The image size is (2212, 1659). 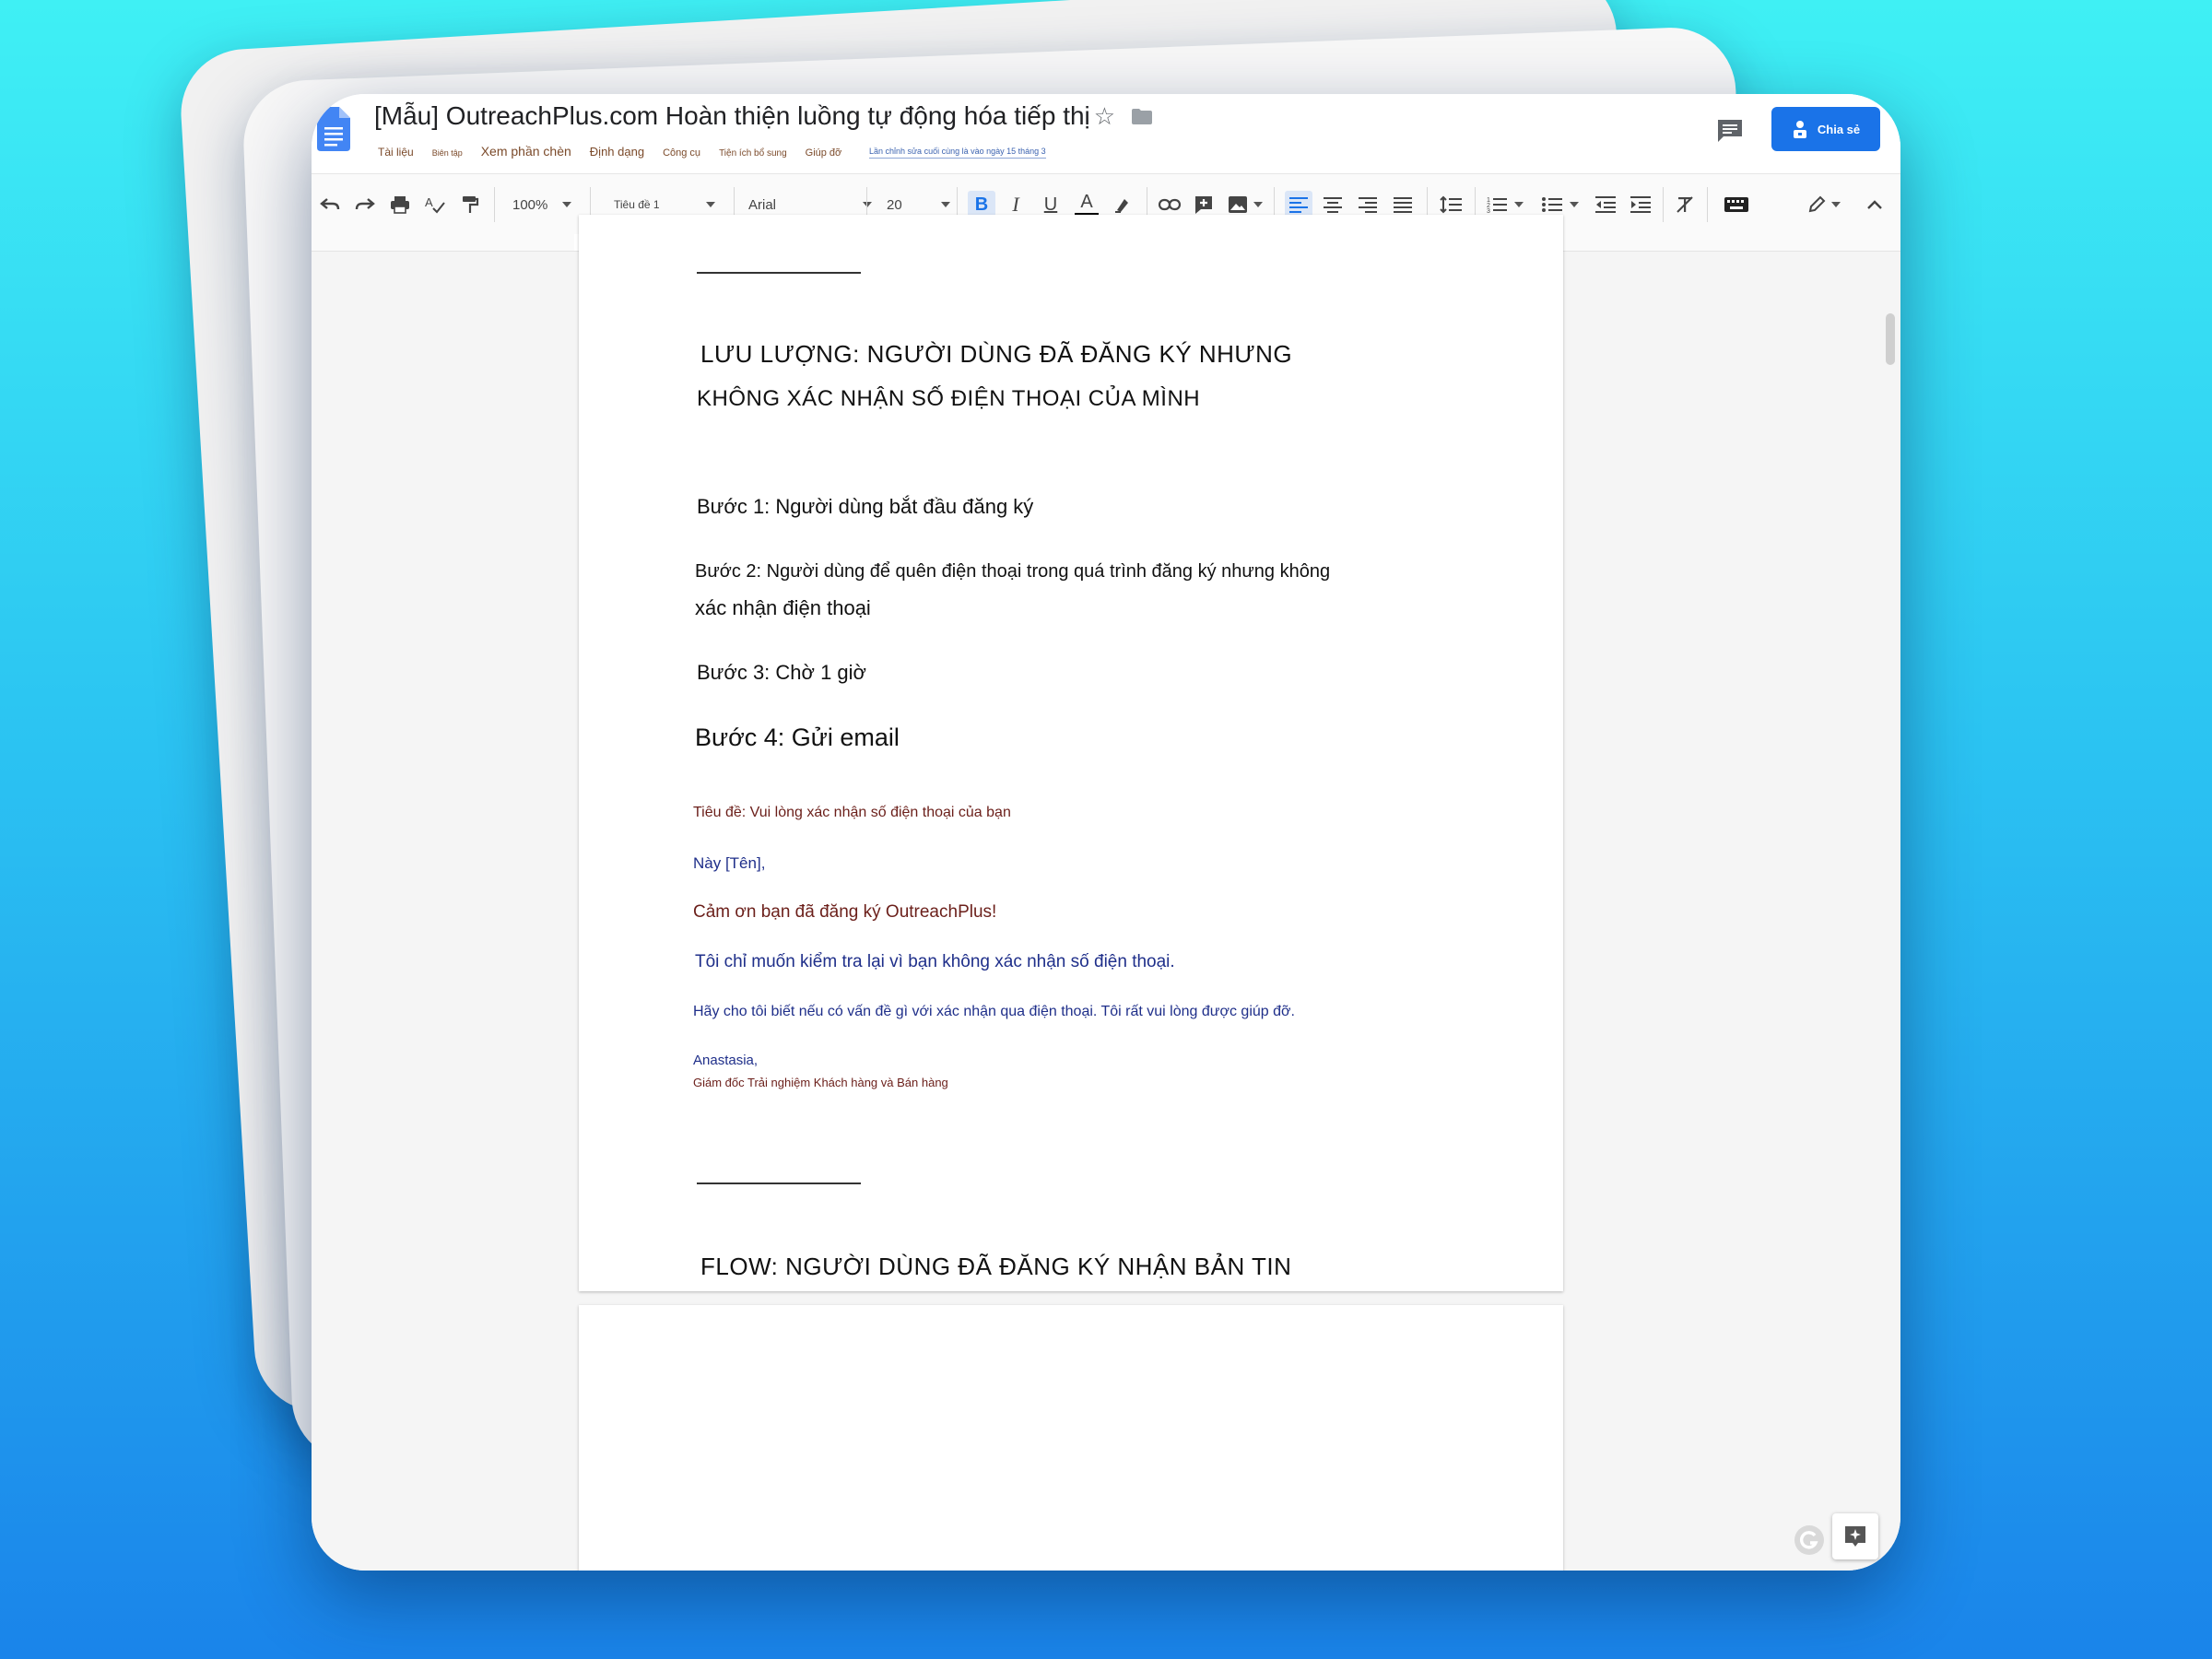 I want to click on folder-icon, so click(x=1142, y=116).